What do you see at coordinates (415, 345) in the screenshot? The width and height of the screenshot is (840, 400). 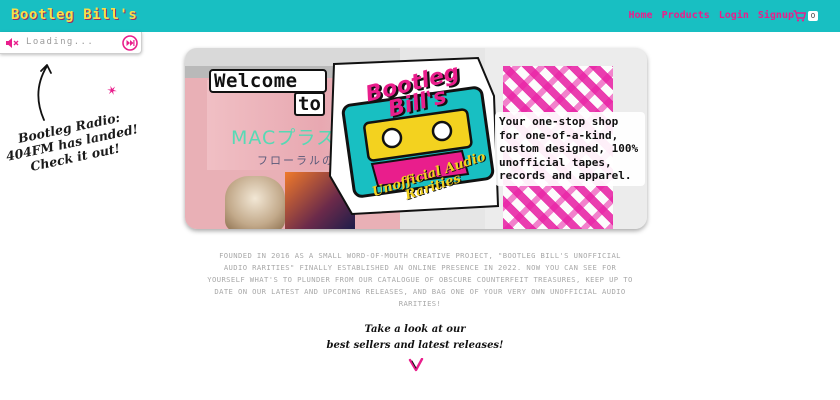 I see `cta-line-2: best sellers and latest releases!` at bounding box center [415, 345].